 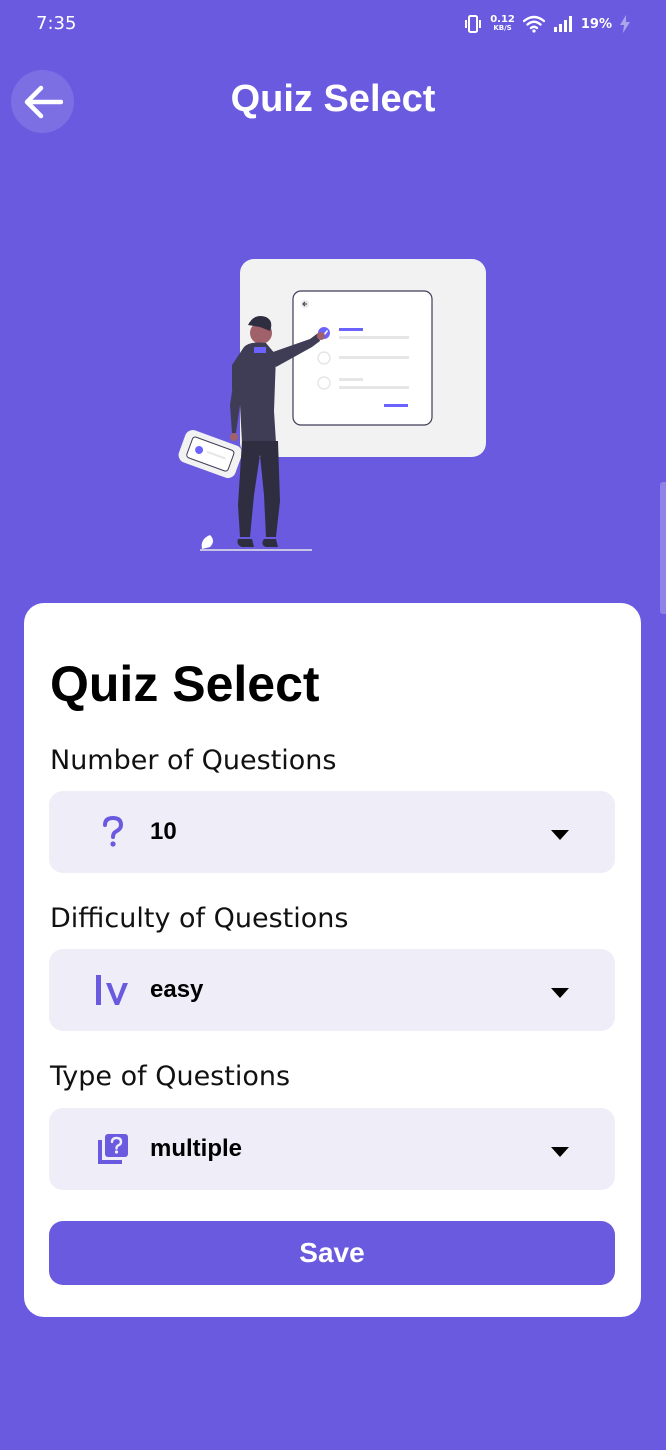 What do you see at coordinates (333, 25) in the screenshot?
I see `status-bar: 7:35 0.12 KB/S 19%` at bounding box center [333, 25].